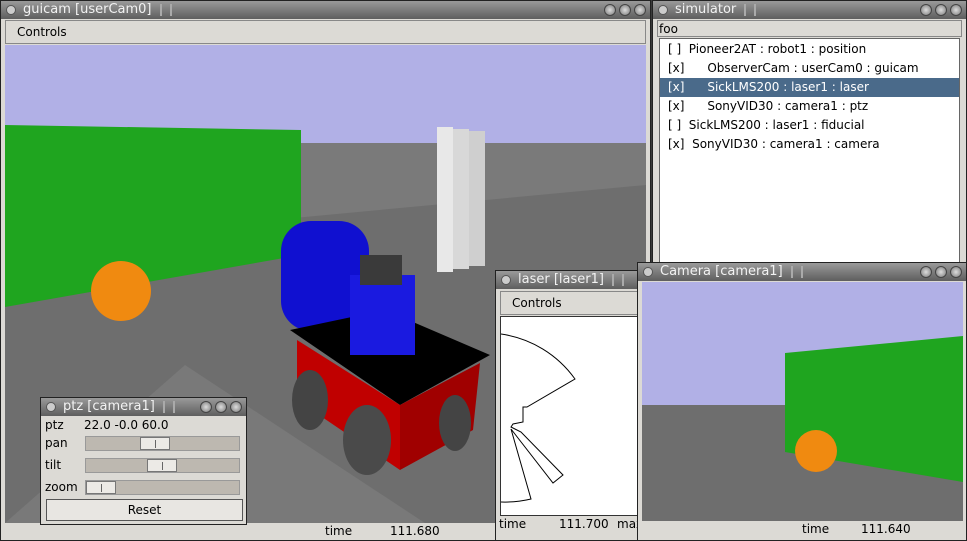 This screenshot has width=967, height=541. I want to click on pan-slider, so click(162, 443).